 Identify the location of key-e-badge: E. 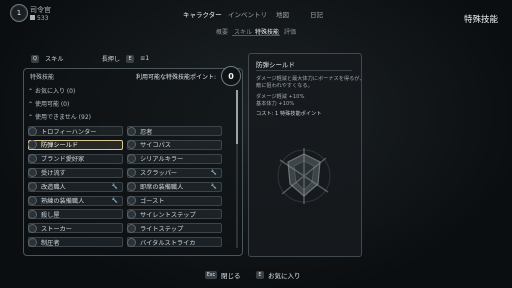
(130, 58).